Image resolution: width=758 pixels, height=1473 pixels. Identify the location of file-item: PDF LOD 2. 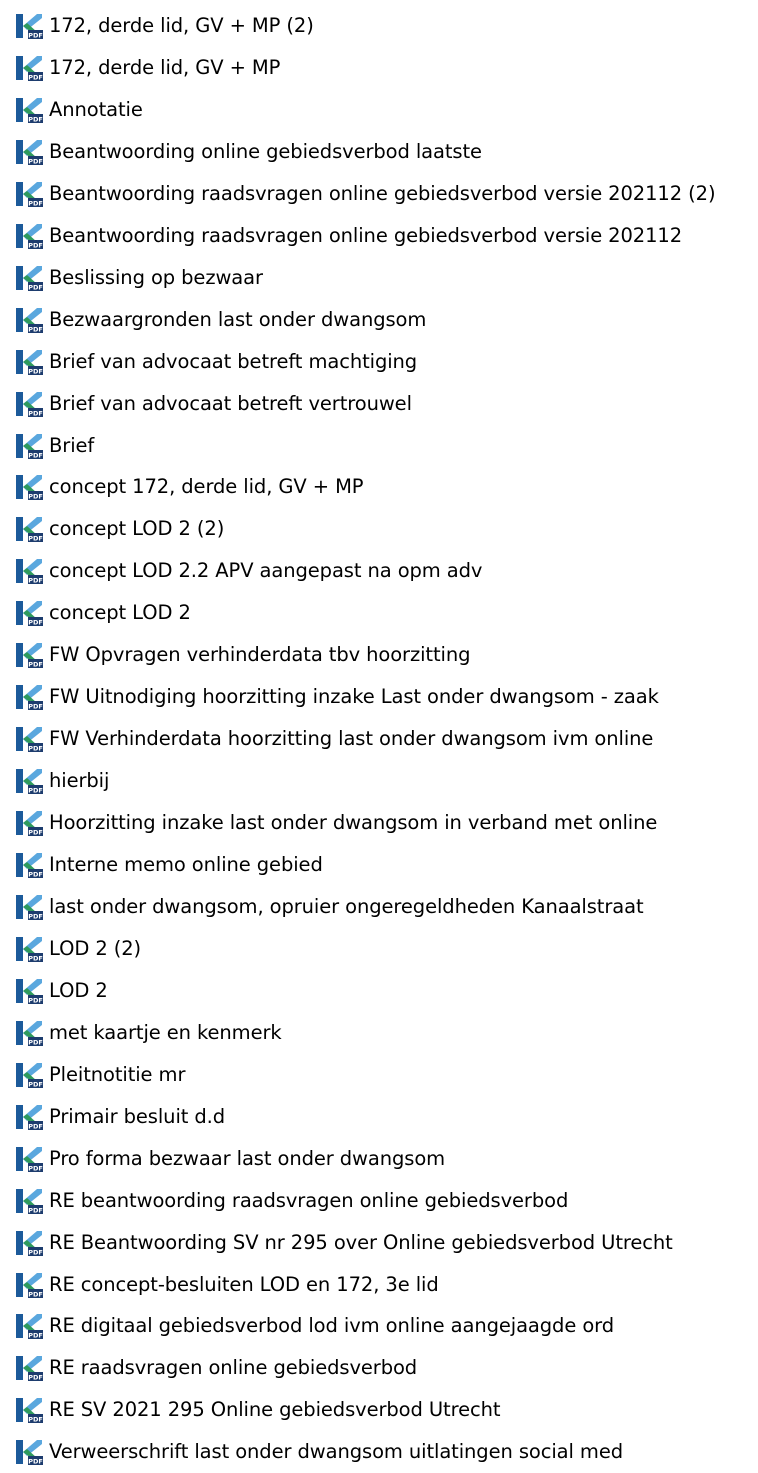
(379, 991).